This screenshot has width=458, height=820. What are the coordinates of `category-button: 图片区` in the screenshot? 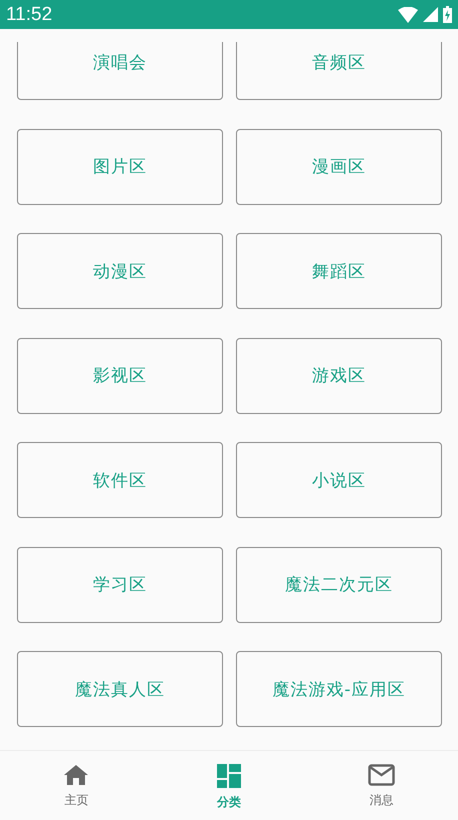 It's located at (120, 166).